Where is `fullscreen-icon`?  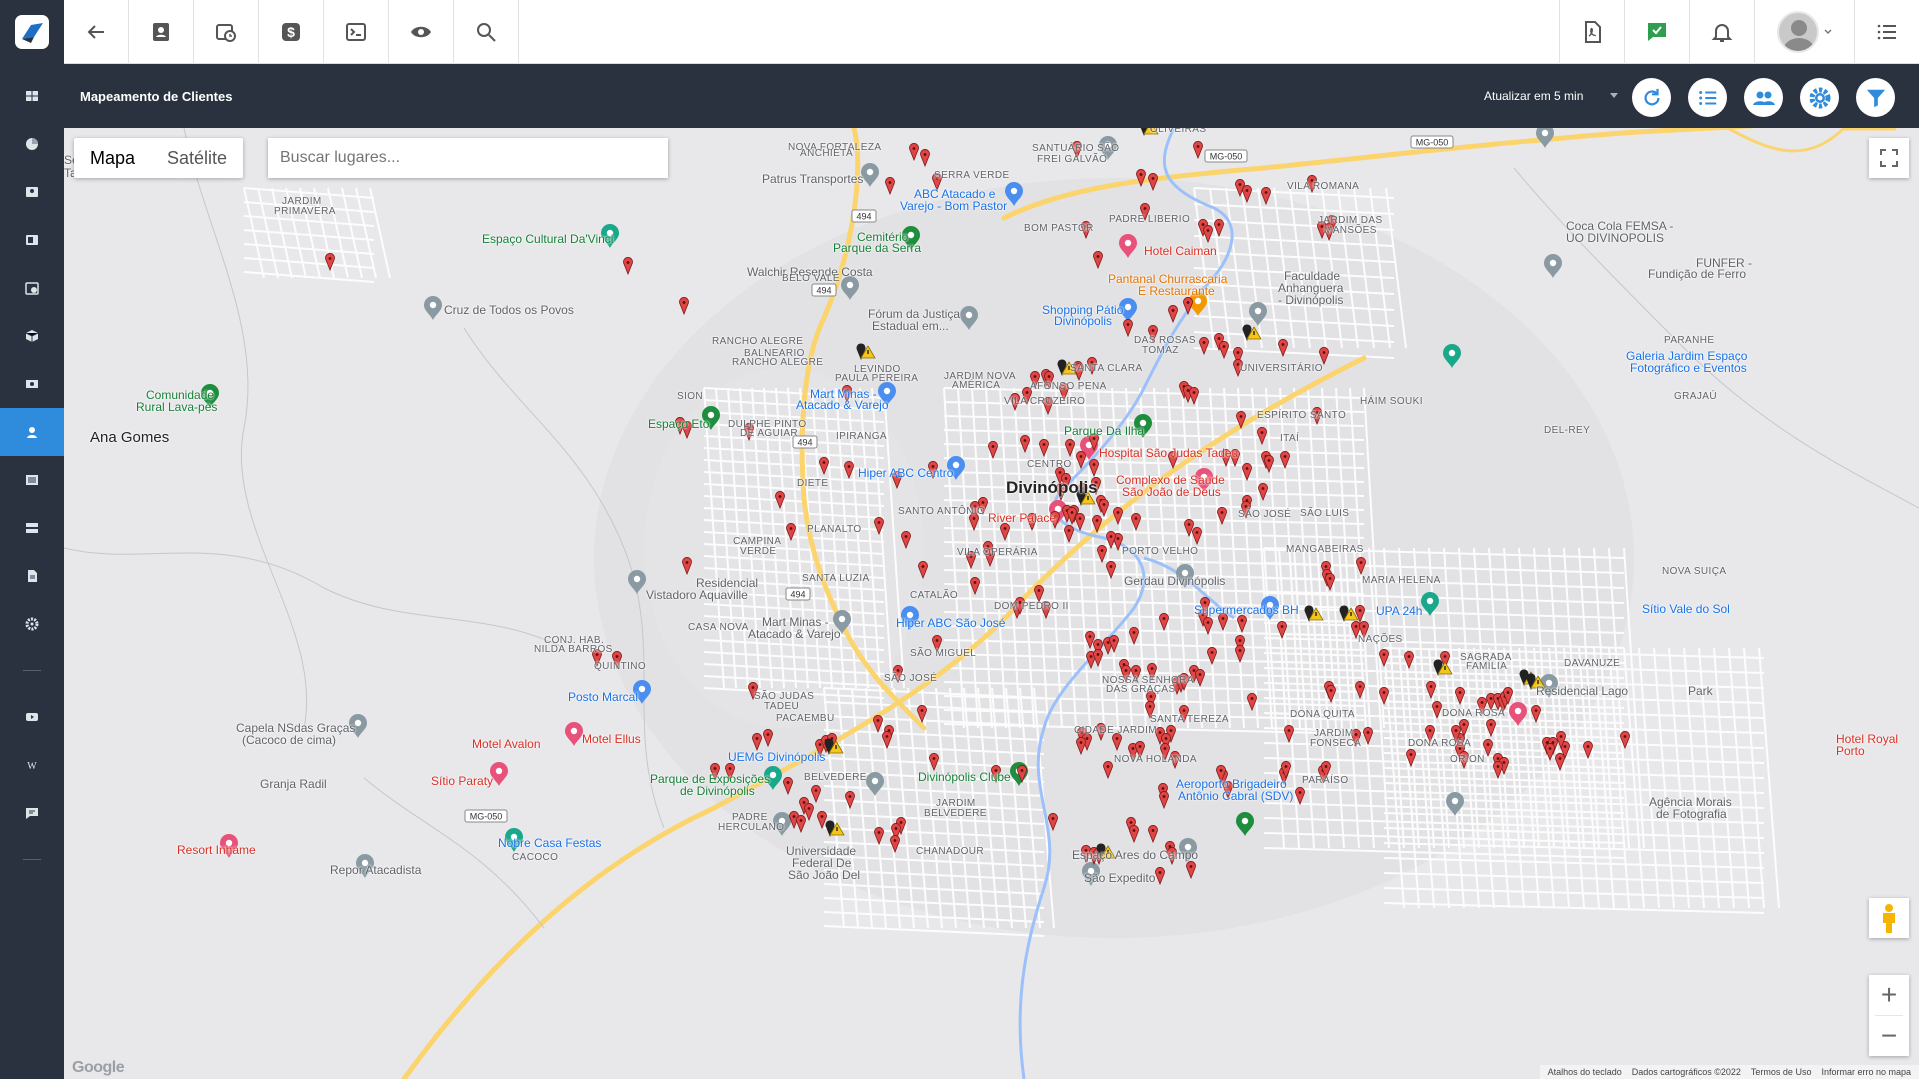 fullscreen-icon is located at coordinates (1889, 158).